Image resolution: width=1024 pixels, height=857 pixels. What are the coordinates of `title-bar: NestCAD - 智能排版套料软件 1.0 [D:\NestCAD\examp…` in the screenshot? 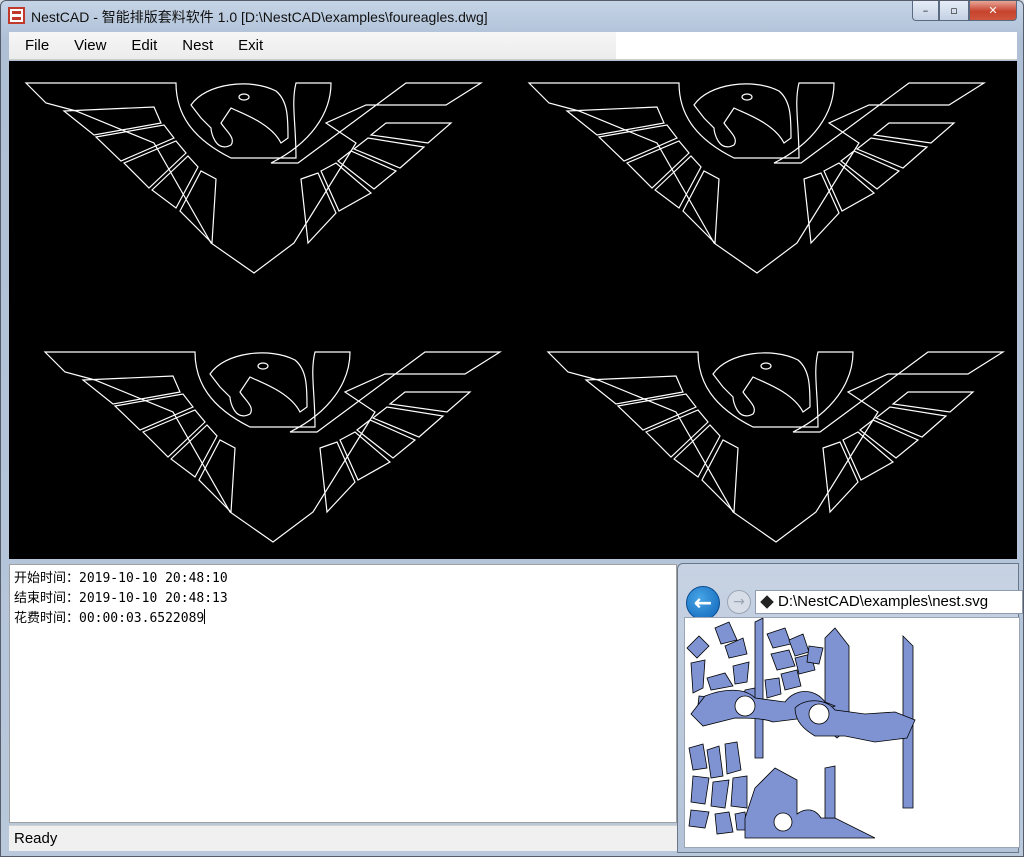 It's located at (512, 16).